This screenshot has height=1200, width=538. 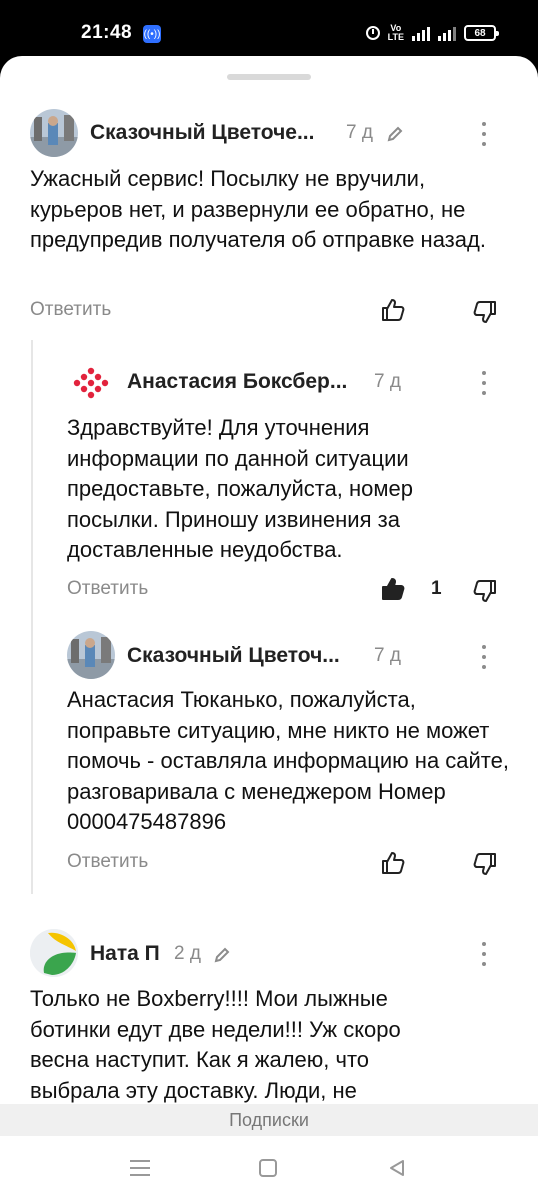 I want to click on alarm-icon, so click(x=372, y=33).